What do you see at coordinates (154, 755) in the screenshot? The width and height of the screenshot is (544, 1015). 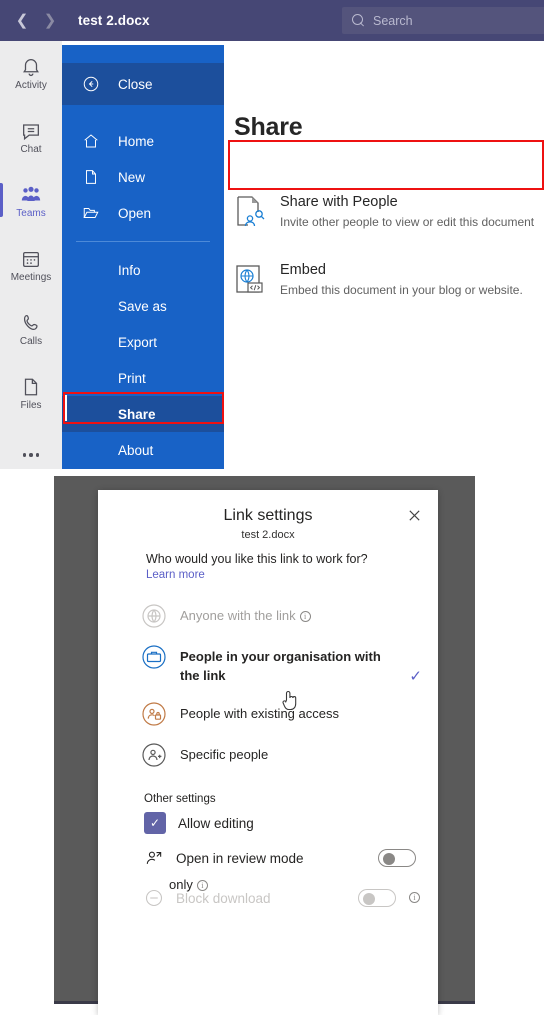 I see `person-add-icon` at bounding box center [154, 755].